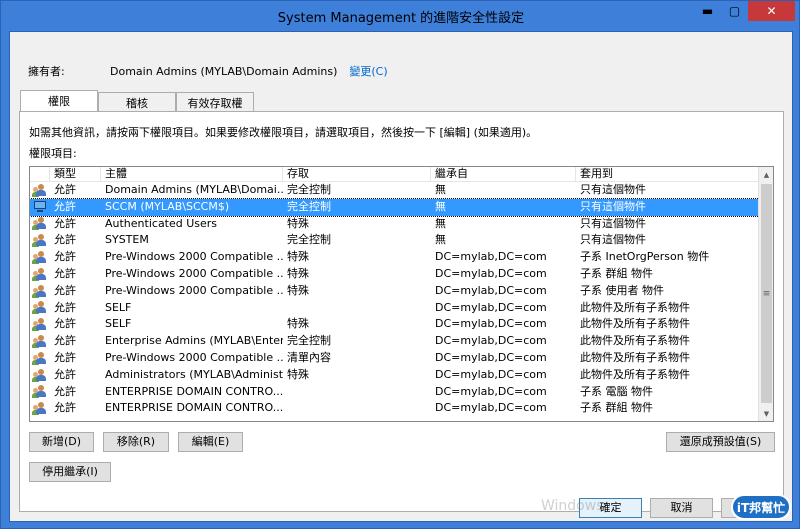  What do you see at coordinates (210, 442) in the screenshot?
I see `edit-button: 編輯(E)` at bounding box center [210, 442].